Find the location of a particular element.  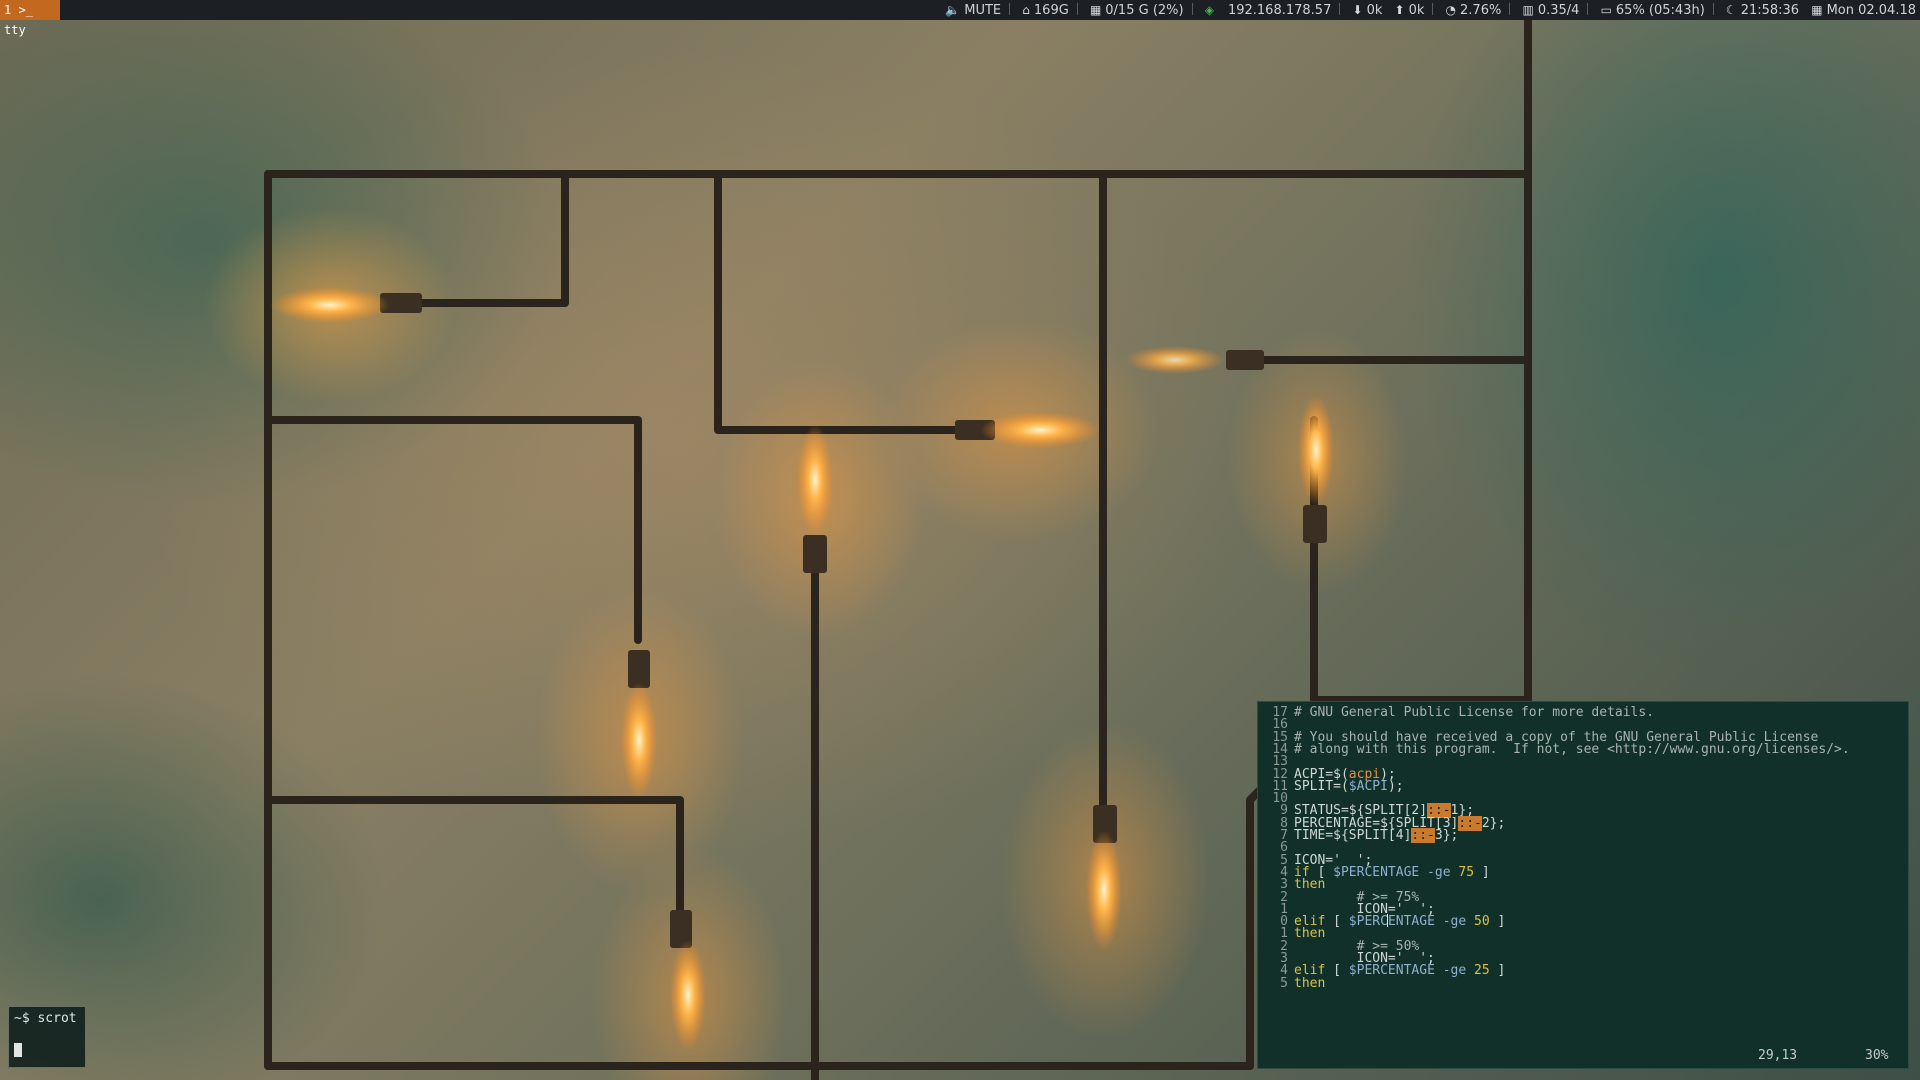

upload-status: ⬆ 0k is located at coordinates (1410, 10).